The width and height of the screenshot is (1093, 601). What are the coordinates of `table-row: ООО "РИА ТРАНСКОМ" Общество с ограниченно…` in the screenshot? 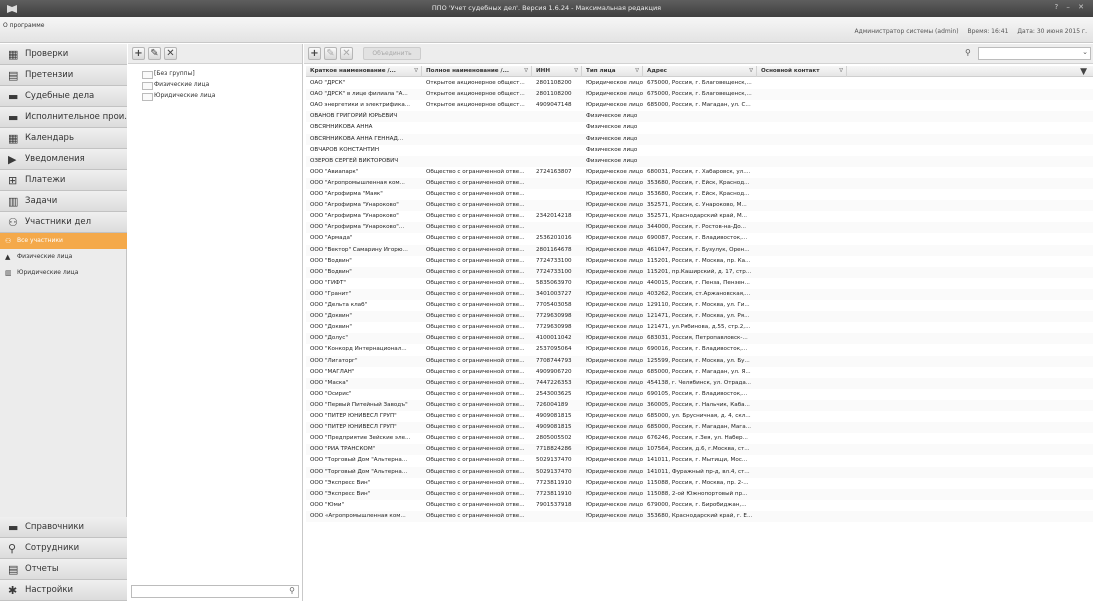 It's located at (699, 450).